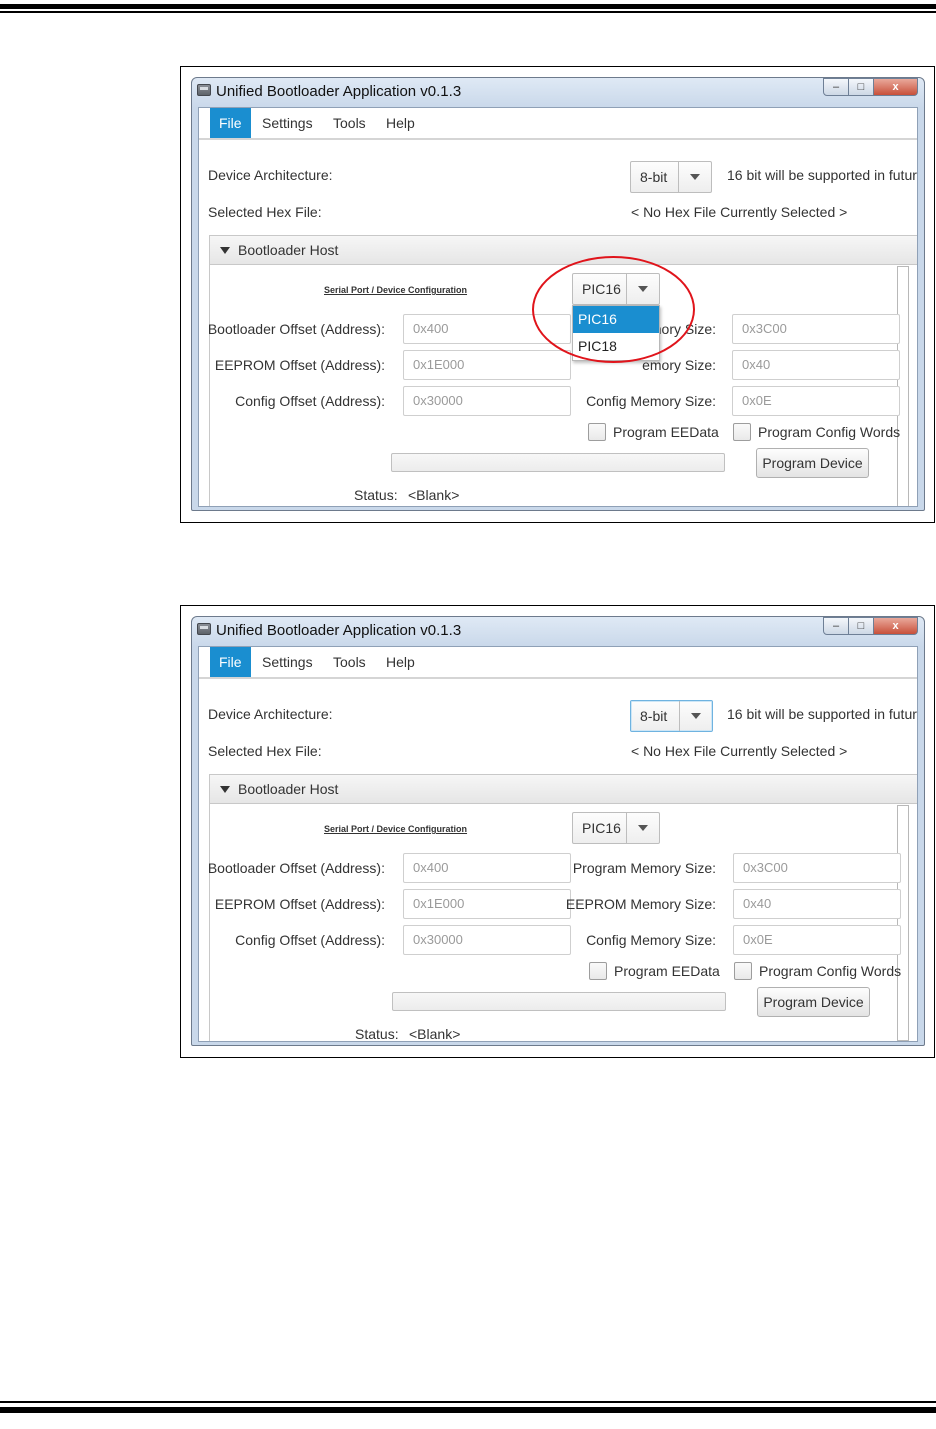 This screenshot has height=1429, width=936. What do you see at coordinates (601, 828) in the screenshot?
I see `device-family-value: PIC16` at bounding box center [601, 828].